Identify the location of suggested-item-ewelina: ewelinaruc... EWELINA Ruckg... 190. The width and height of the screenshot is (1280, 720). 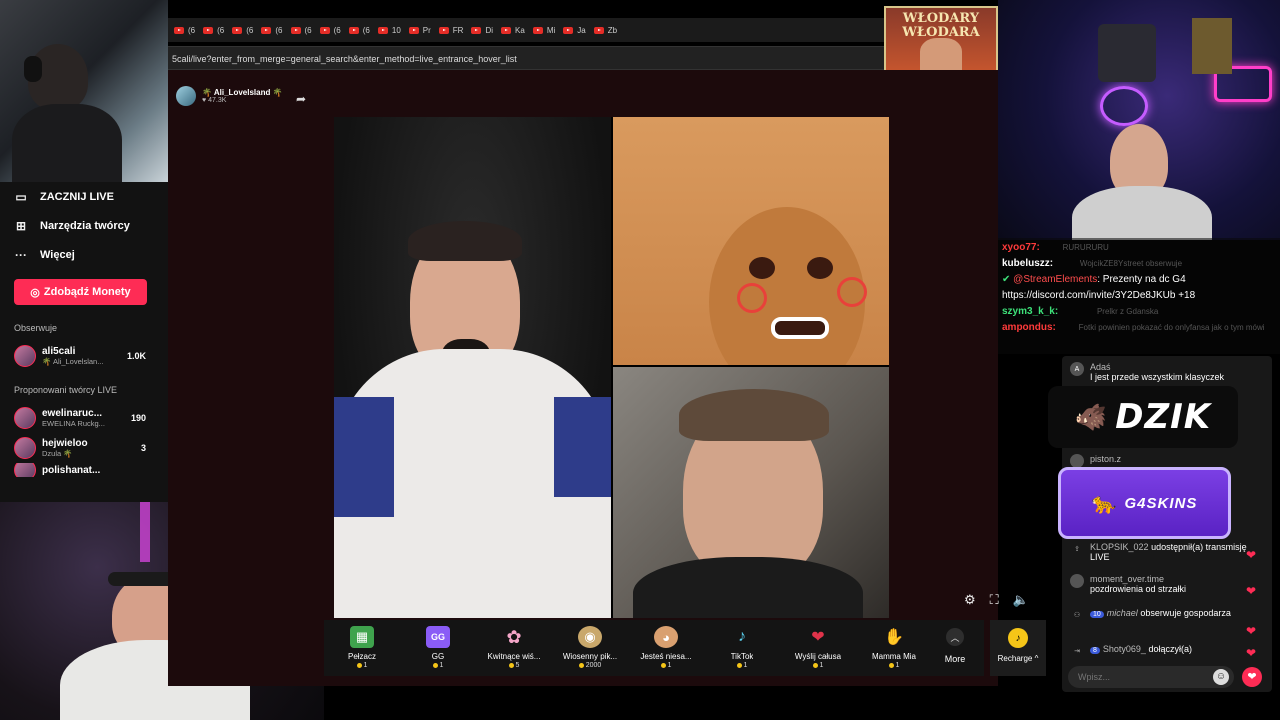
(91, 418).